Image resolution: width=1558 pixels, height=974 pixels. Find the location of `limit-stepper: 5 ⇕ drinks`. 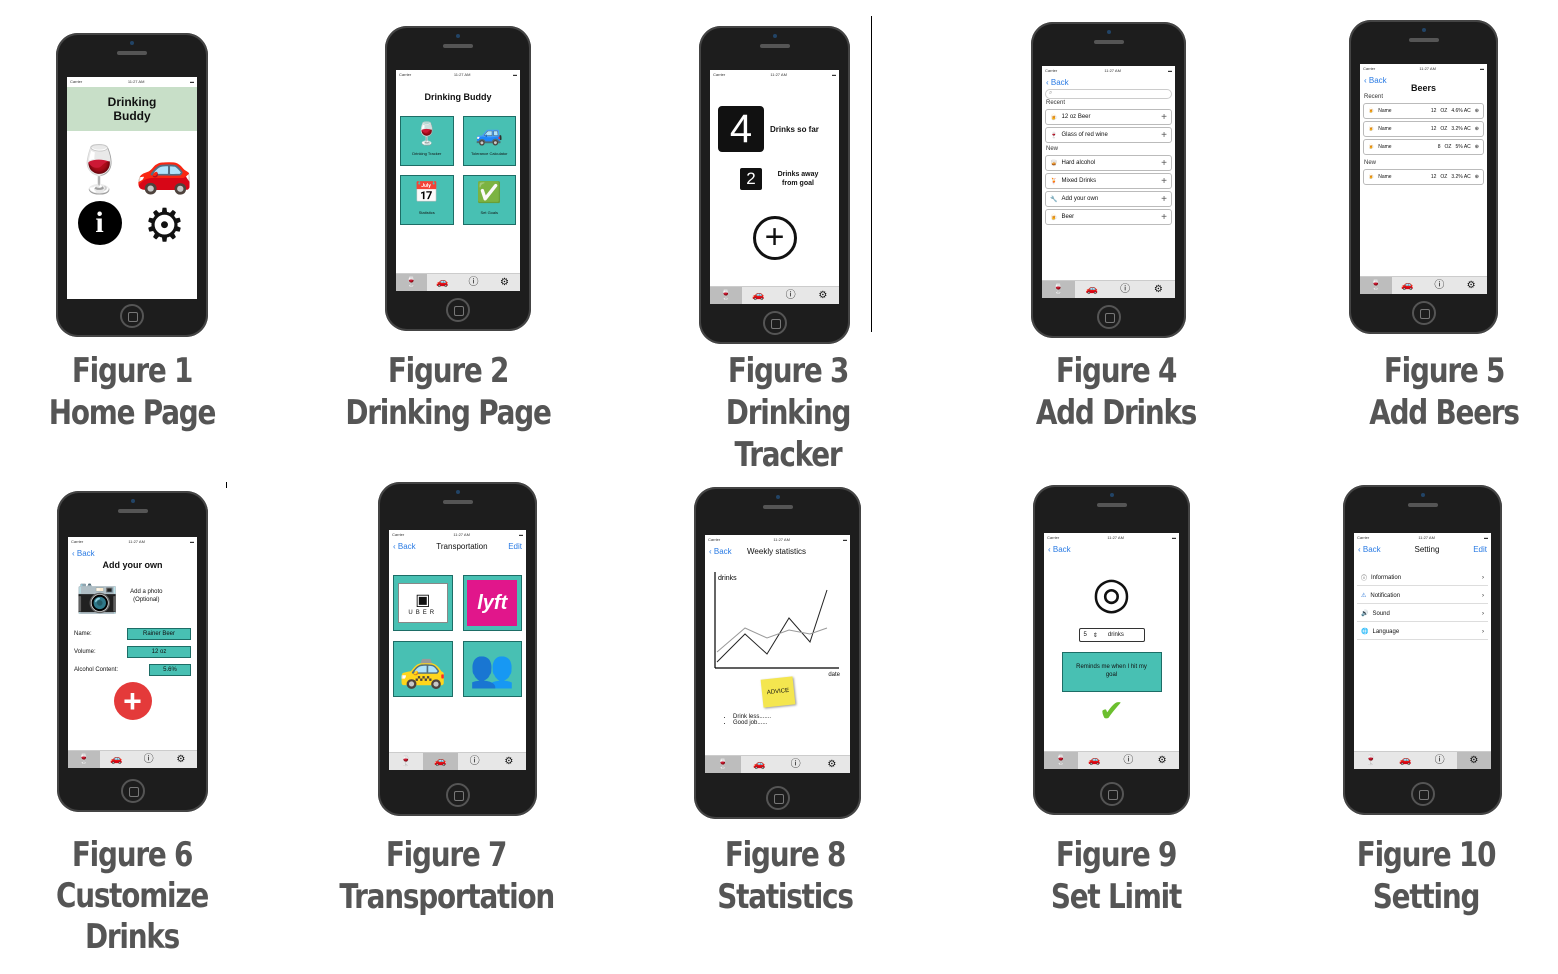

limit-stepper: 5 ⇕ drinks is located at coordinates (1111, 635).